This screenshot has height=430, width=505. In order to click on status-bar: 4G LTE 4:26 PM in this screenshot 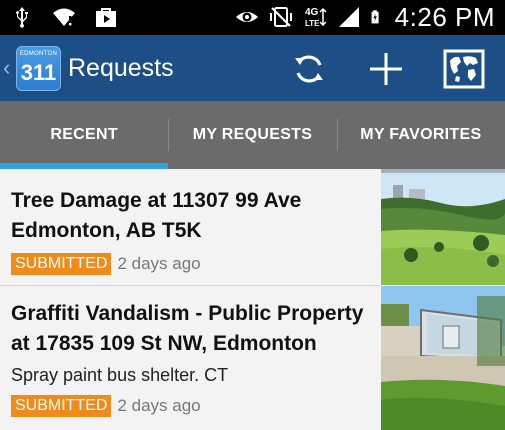, I will do `click(252, 17)`.